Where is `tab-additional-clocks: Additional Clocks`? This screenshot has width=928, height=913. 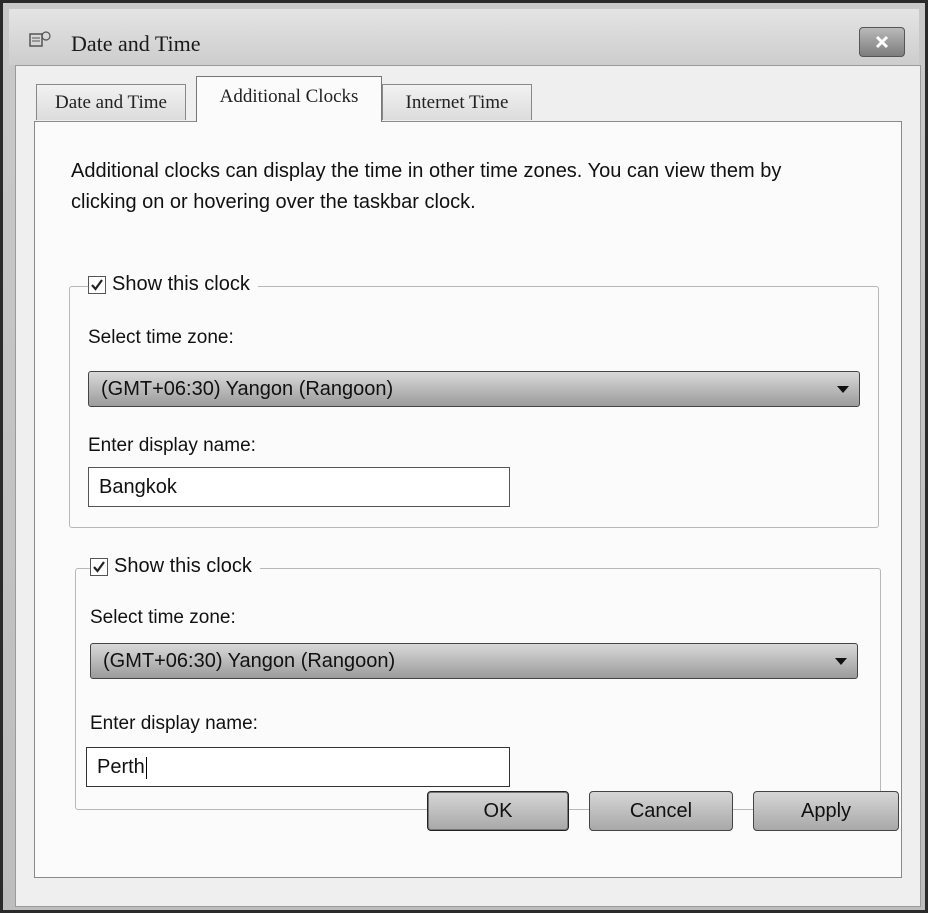
tab-additional-clocks: Additional Clocks is located at coordinates (289, 99).